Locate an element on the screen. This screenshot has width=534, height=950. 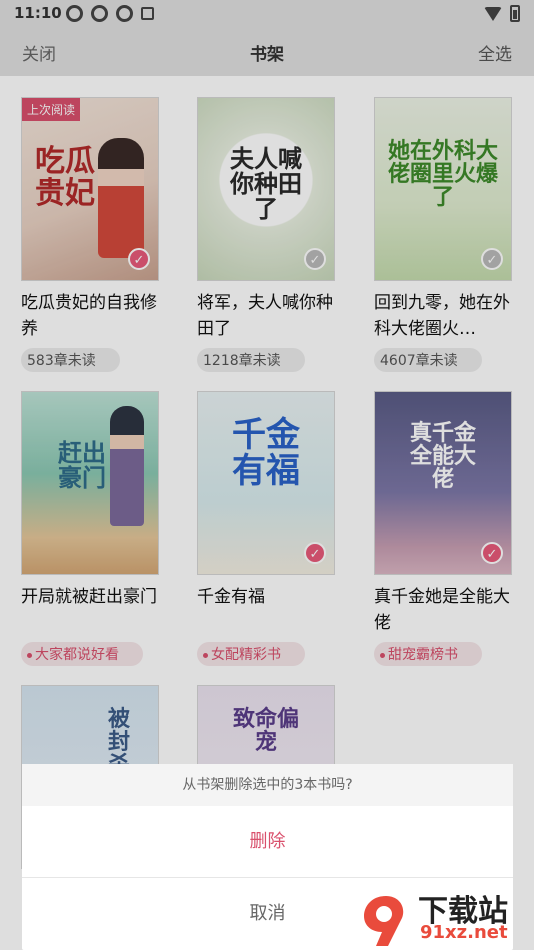
dialog-message: 从书架删除选中的3本书吗? is located at coordinates (267, 785).